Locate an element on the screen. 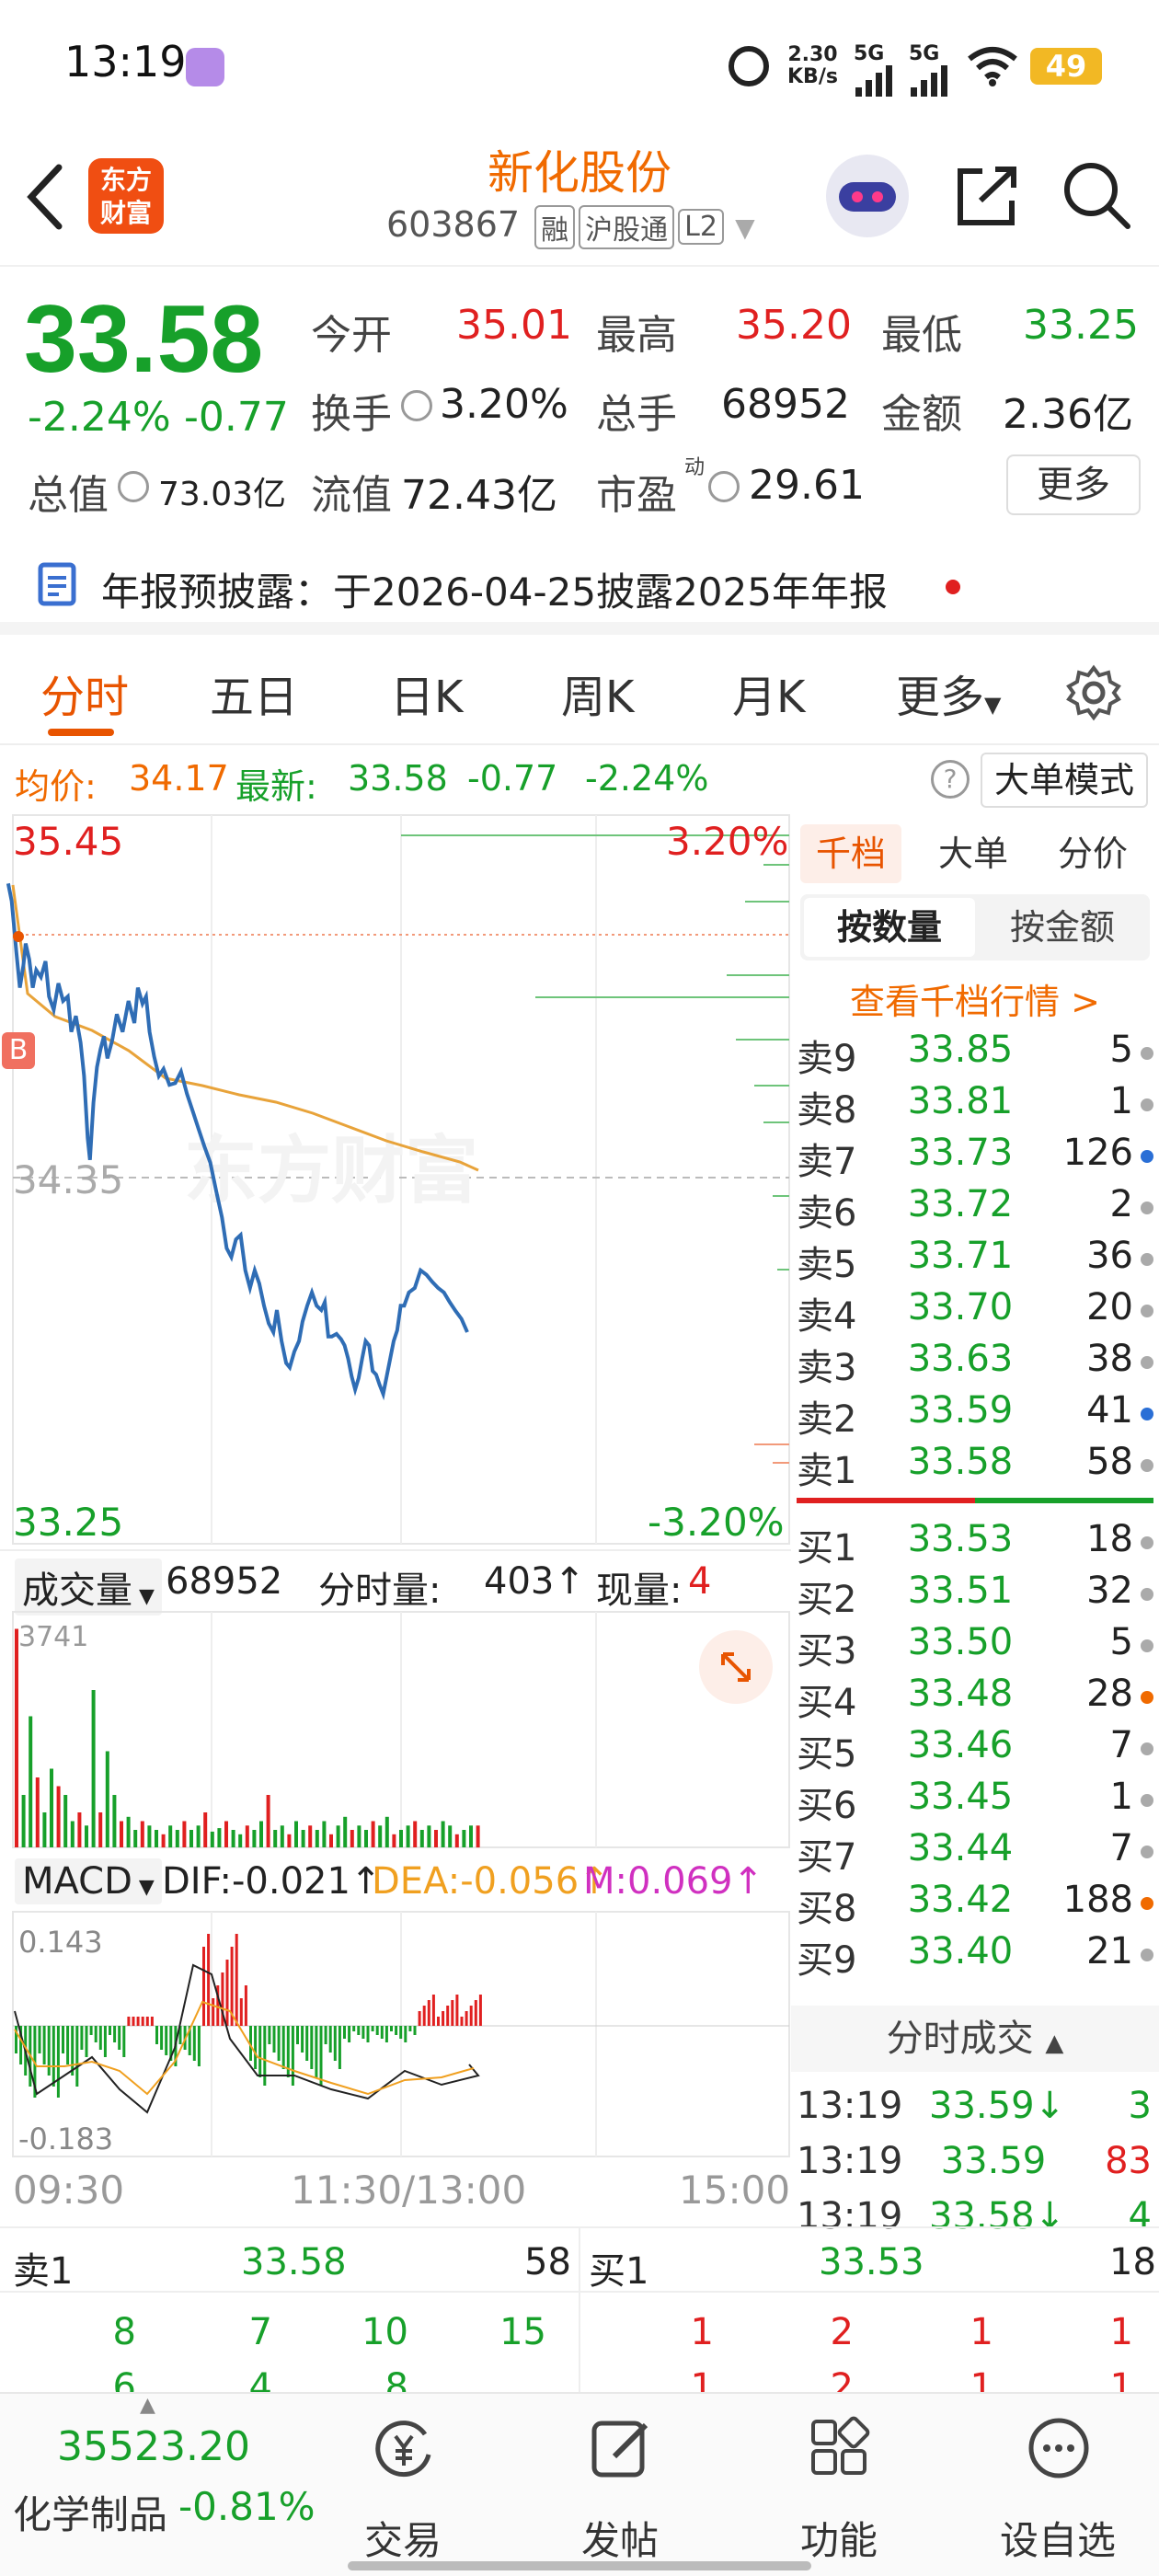 The image size is (1159, 2576). add-watchlist-button: 设自选 is located at coordinates (1057, 2485).